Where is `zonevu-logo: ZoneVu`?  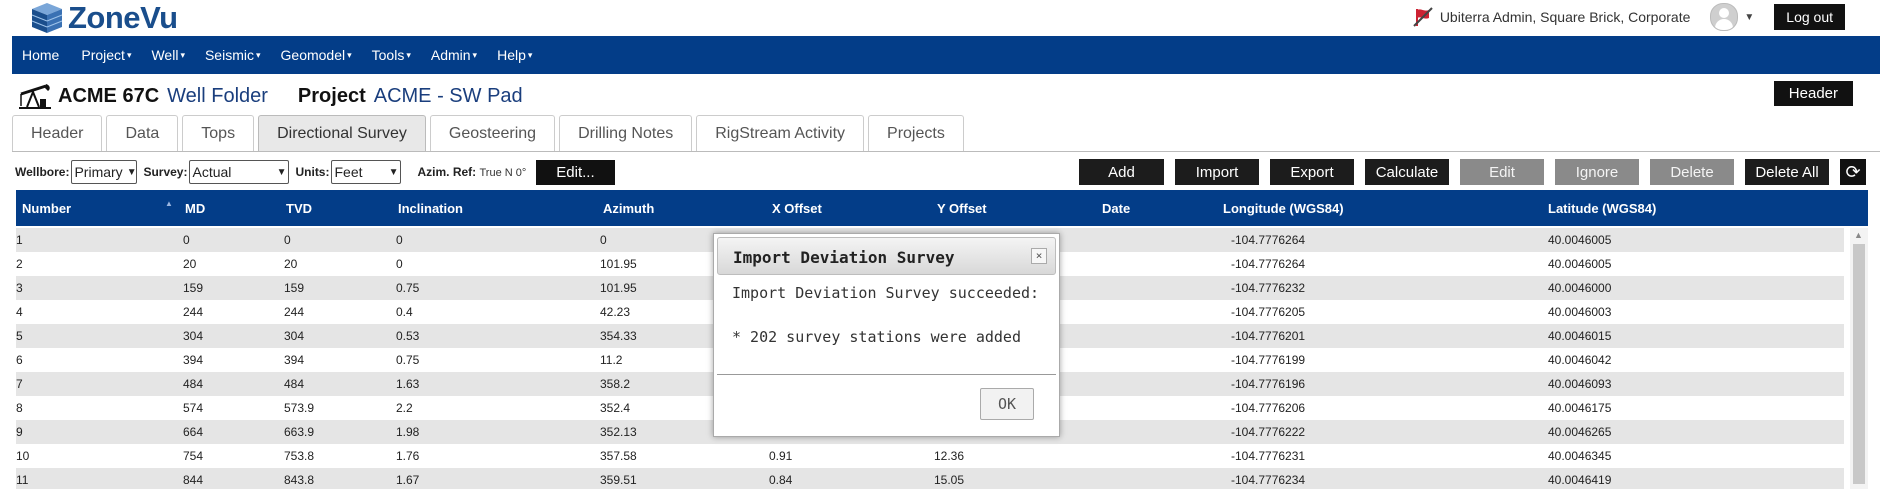
zonevu-logo: ZoneVu is located at coordinates (104, 18).